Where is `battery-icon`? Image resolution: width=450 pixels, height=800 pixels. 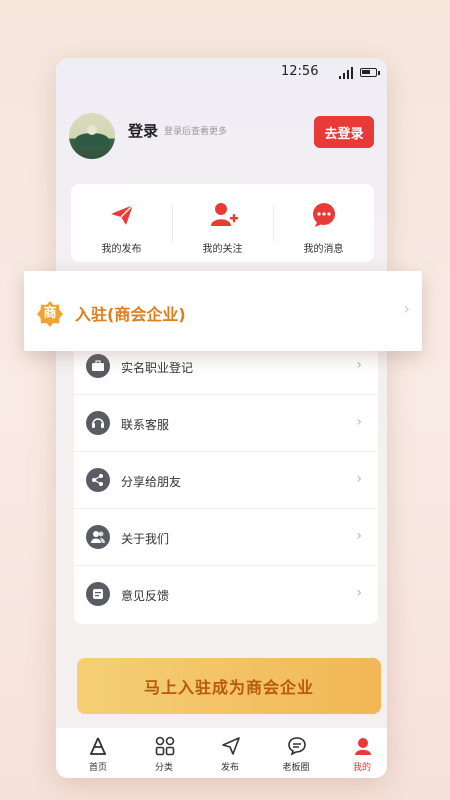
battery-icon is located at coordinates (370, 72).